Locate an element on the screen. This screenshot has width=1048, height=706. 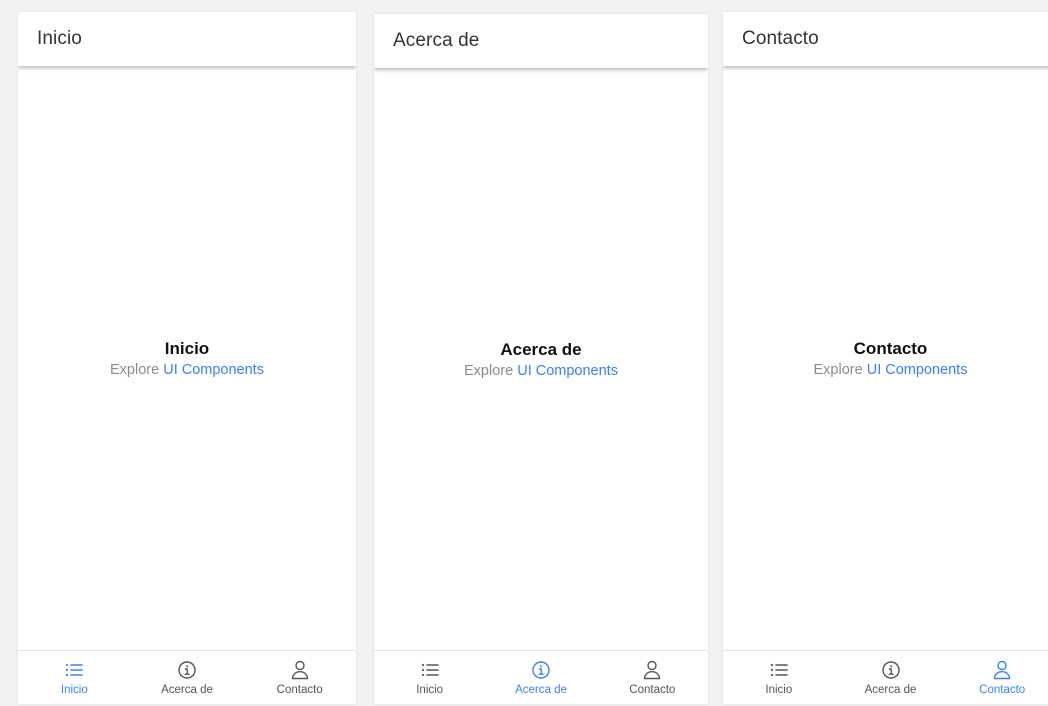
content-title: Inicio is located at coordinates (187, 348).